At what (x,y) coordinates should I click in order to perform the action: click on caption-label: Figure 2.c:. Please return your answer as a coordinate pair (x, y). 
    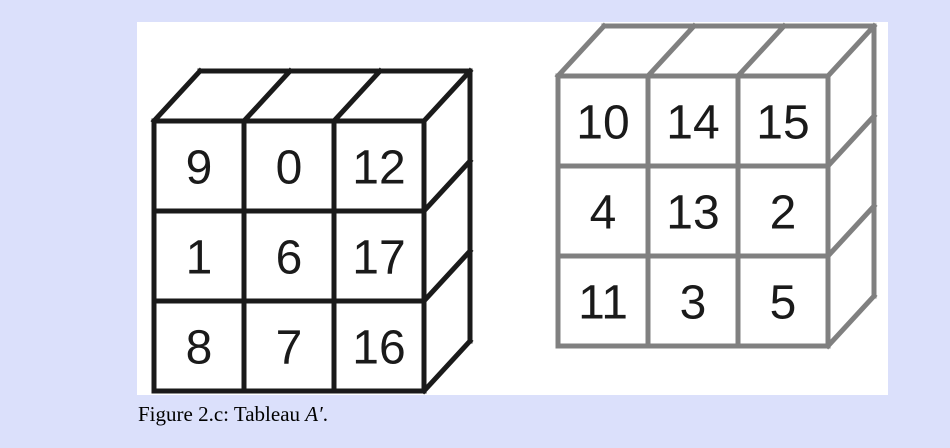
    Looking at the image, I should click on (183, 414).